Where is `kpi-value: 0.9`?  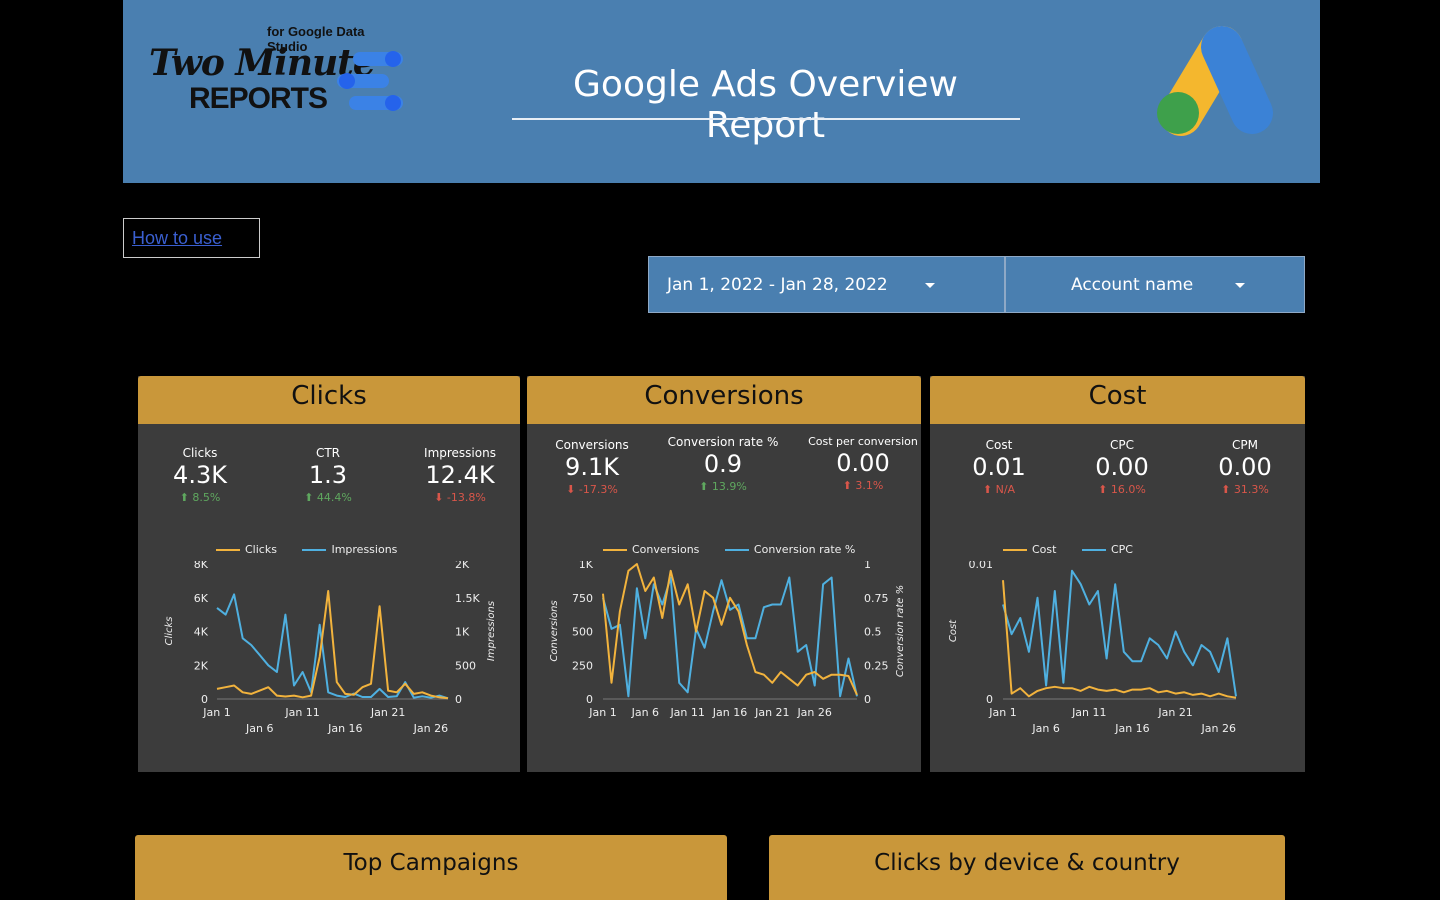
kpi-value: 0.9 is located at coordinates (723, 464).